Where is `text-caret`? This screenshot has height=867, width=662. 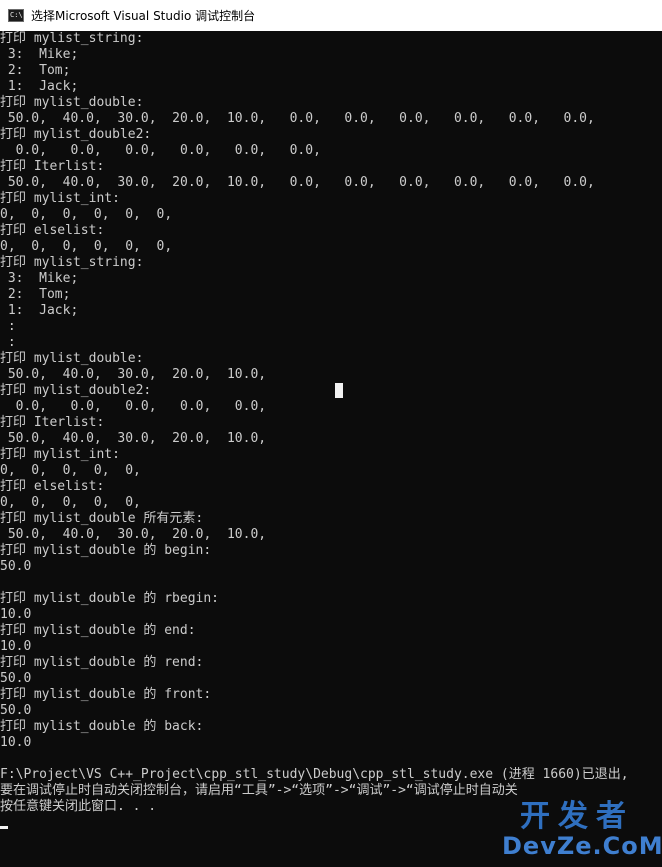 text-caret is located at coordinates (339, 390).